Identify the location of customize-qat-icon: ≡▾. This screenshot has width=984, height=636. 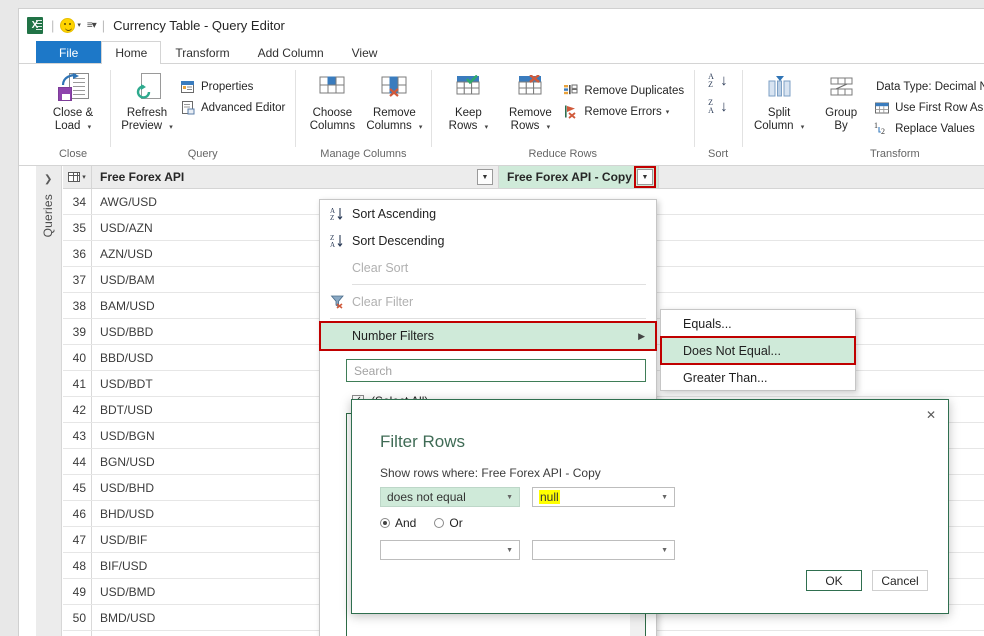
(92, 25).